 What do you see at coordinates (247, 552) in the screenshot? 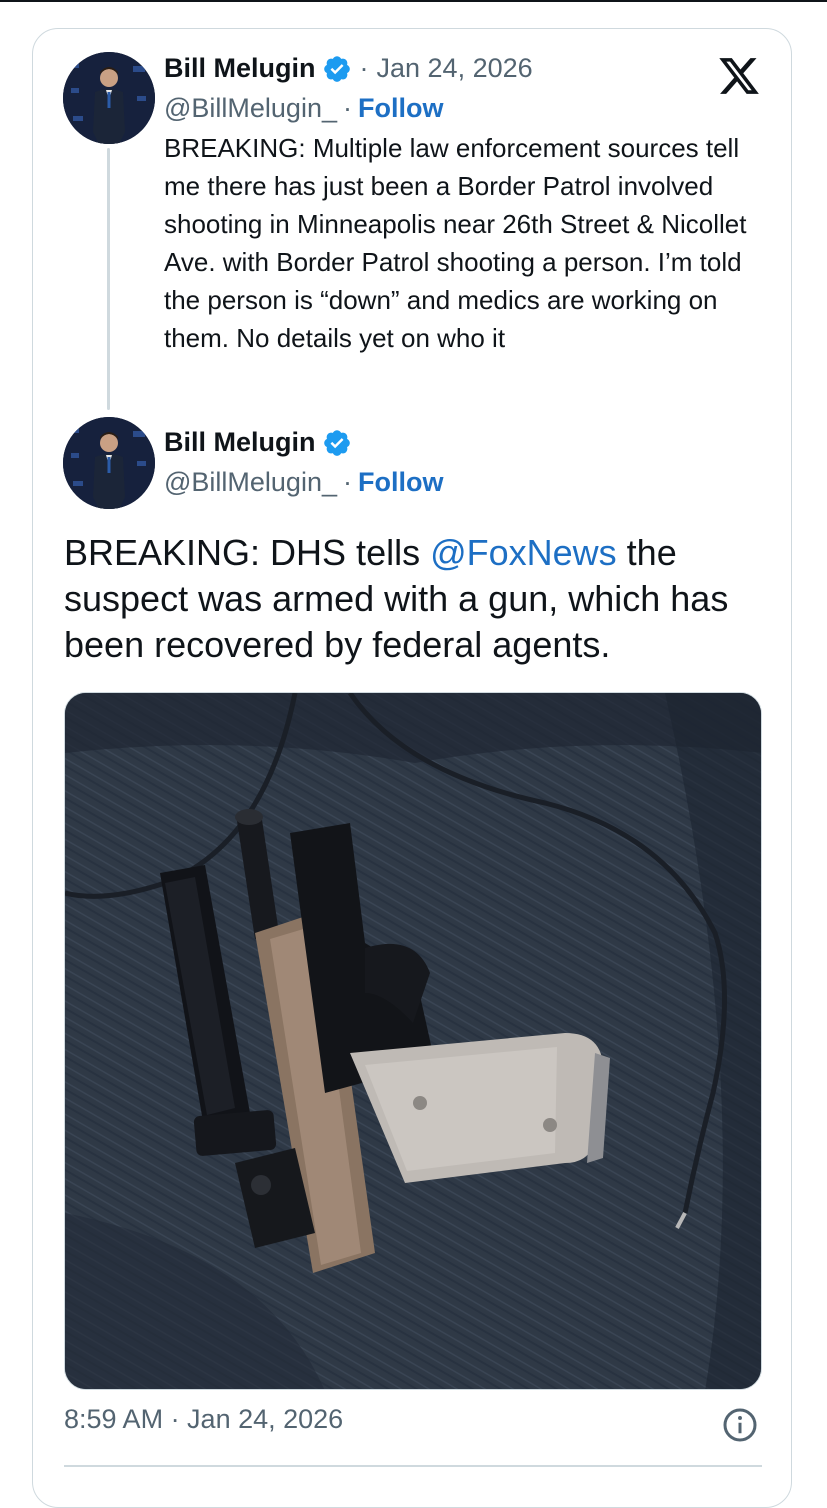
I see `tweet-text-part: BREAKING: DHS tells` at bounding box center [247, 552].